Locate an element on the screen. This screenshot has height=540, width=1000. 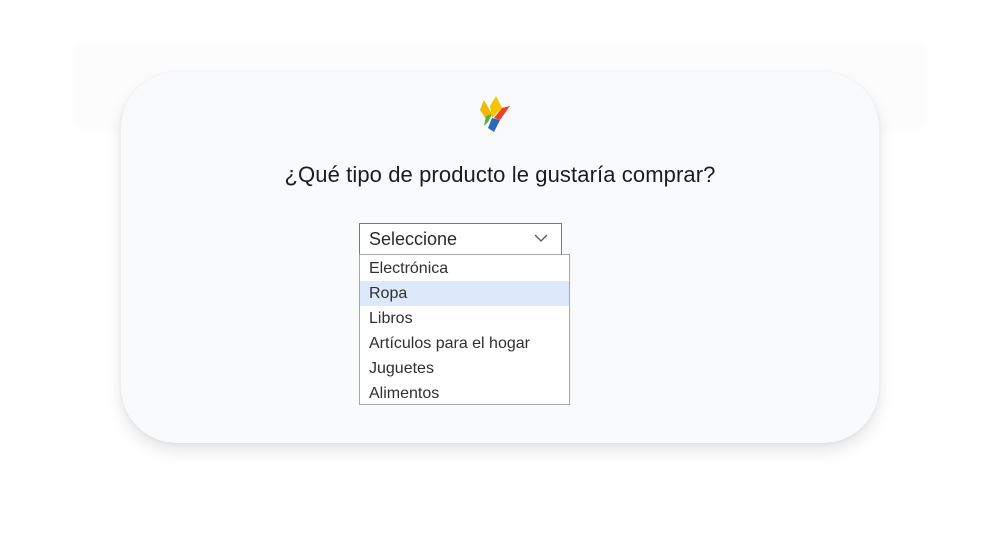
select-value: Seleccione is located at coordinates (413, 239).